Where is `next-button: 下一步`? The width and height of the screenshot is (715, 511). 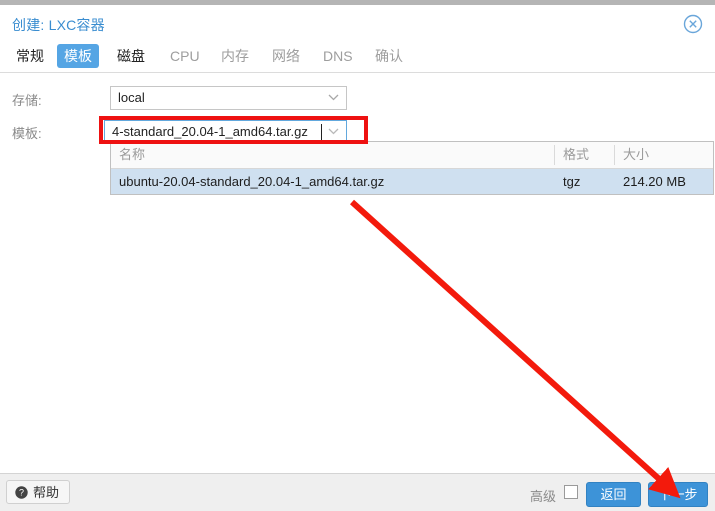 next-button: 下一步 is located at coordinates (678, 494).